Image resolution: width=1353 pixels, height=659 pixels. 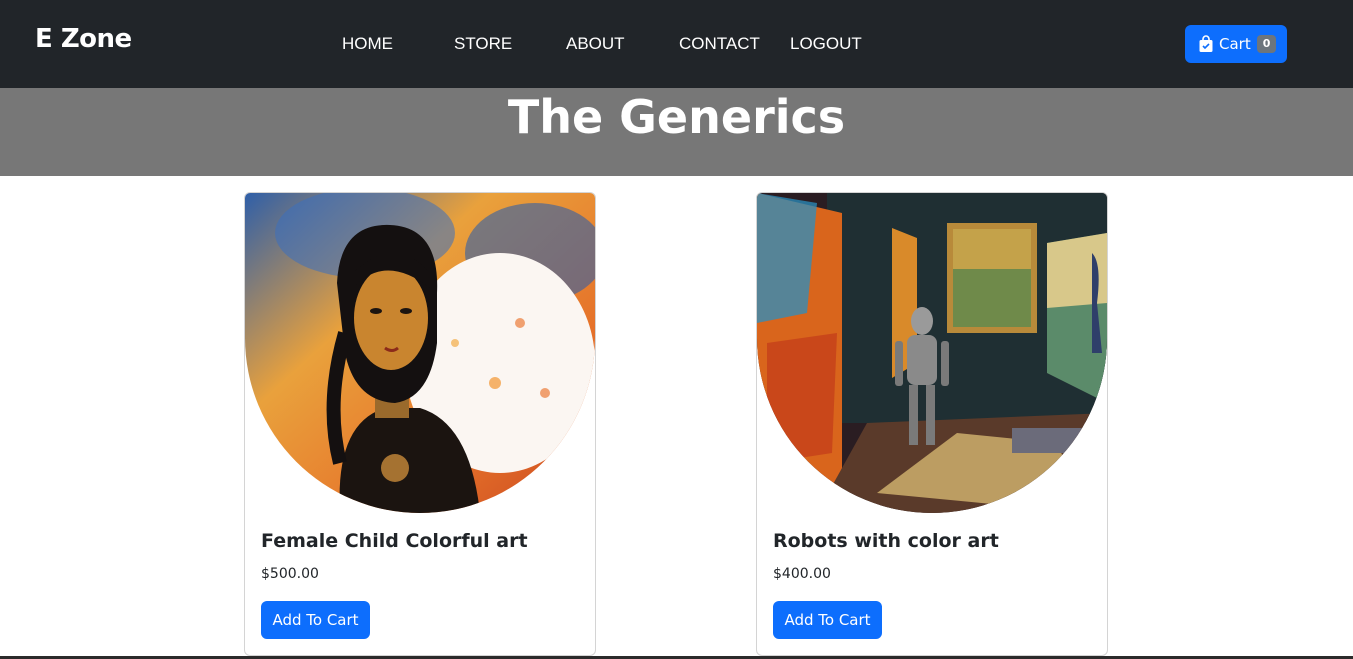 I want to click on product-price: $400.00, so click(x=802, y=574).